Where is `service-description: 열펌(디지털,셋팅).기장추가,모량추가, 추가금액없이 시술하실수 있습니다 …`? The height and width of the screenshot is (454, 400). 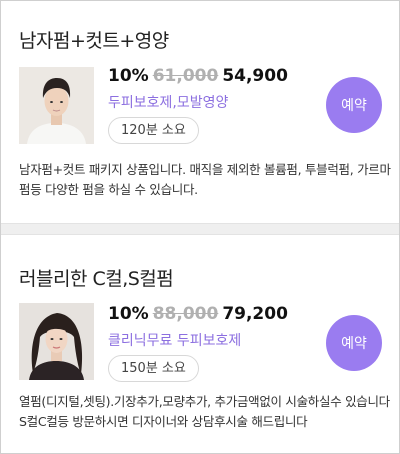
service-description: 열펌(디지털,셋팅).기장추가,모량추가, 추가금액없이 시술하실수 있습니다 … is located at coordinates (204, 411).